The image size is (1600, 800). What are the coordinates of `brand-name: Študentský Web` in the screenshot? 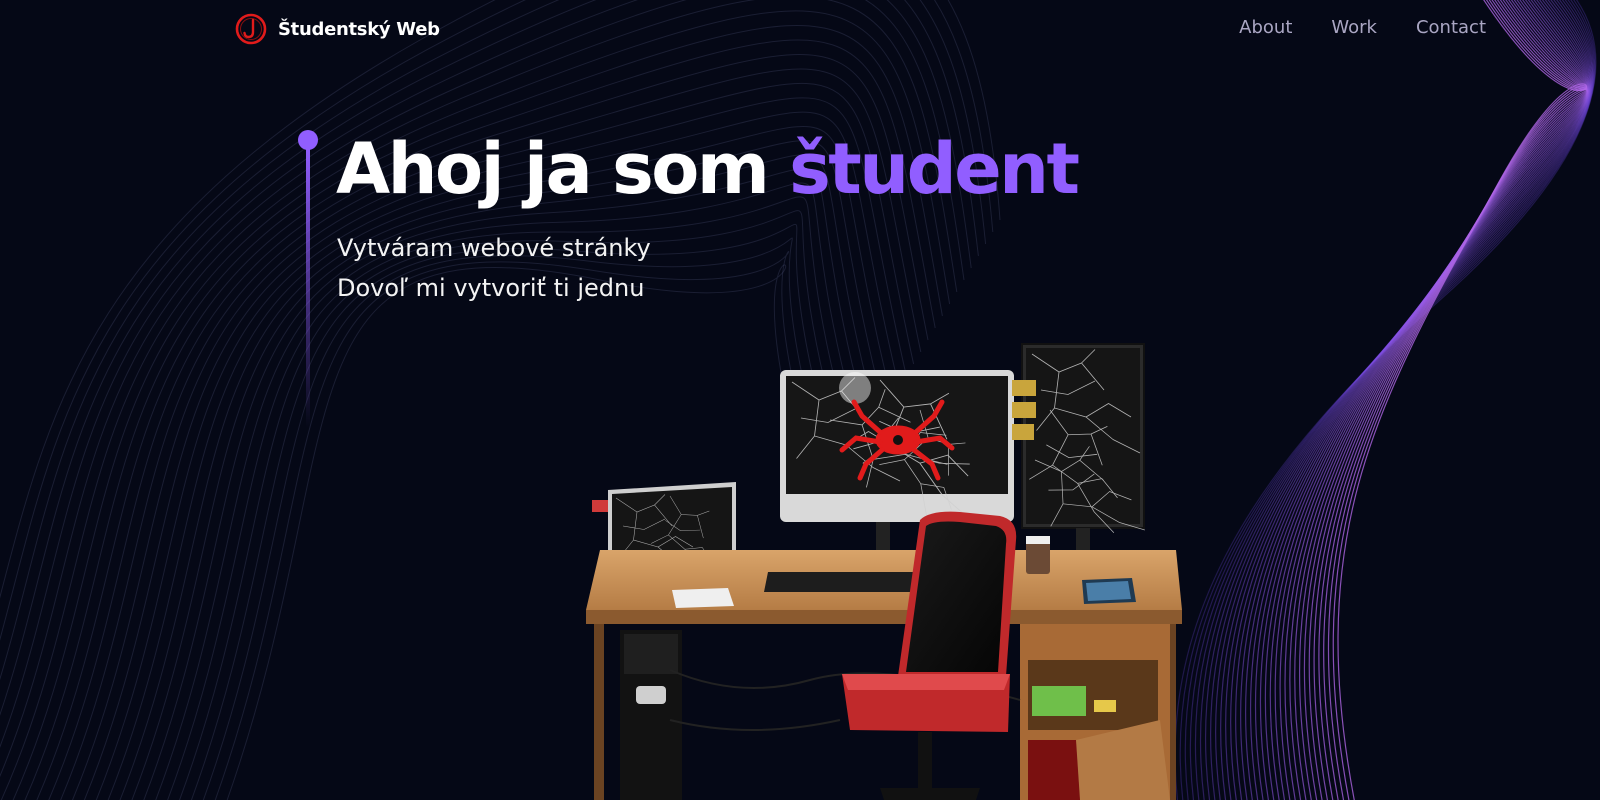 It's located at (359, 29).